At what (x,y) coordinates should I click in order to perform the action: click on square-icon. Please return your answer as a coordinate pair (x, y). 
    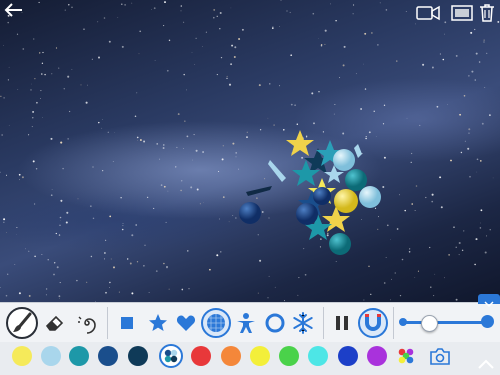
    Looking at the image, I should click on (127, 323).